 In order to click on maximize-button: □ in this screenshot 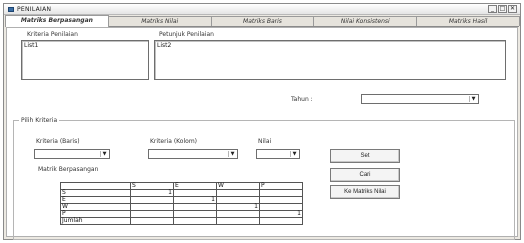, I will do `click(502, 9)`.